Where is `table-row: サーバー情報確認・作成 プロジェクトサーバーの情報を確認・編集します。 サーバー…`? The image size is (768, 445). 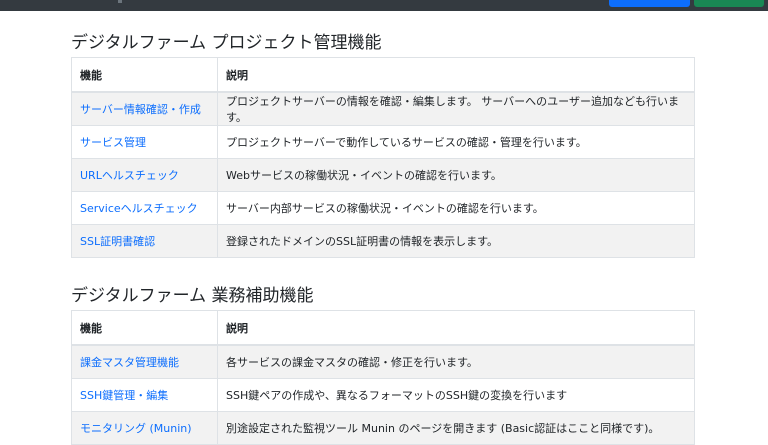
table-row: サーバー情報確認・作成 プロジェクトサーバーの情報を確認・編集します。 サーバー… is located at coordinates (383, 108).